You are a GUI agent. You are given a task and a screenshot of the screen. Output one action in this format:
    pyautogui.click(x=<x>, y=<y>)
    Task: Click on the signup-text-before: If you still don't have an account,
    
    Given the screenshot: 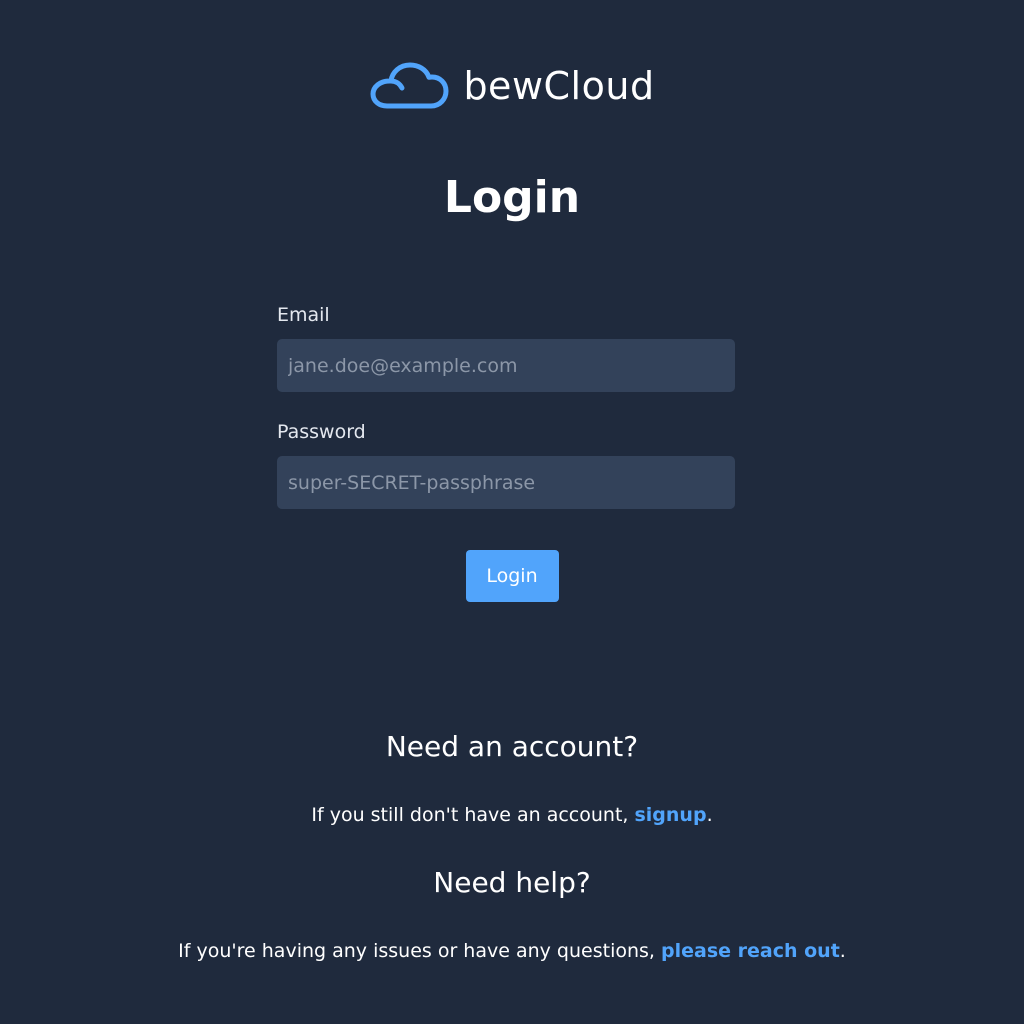 What is the action you would take?
    pyautogui.click(x=473, y=815)
    